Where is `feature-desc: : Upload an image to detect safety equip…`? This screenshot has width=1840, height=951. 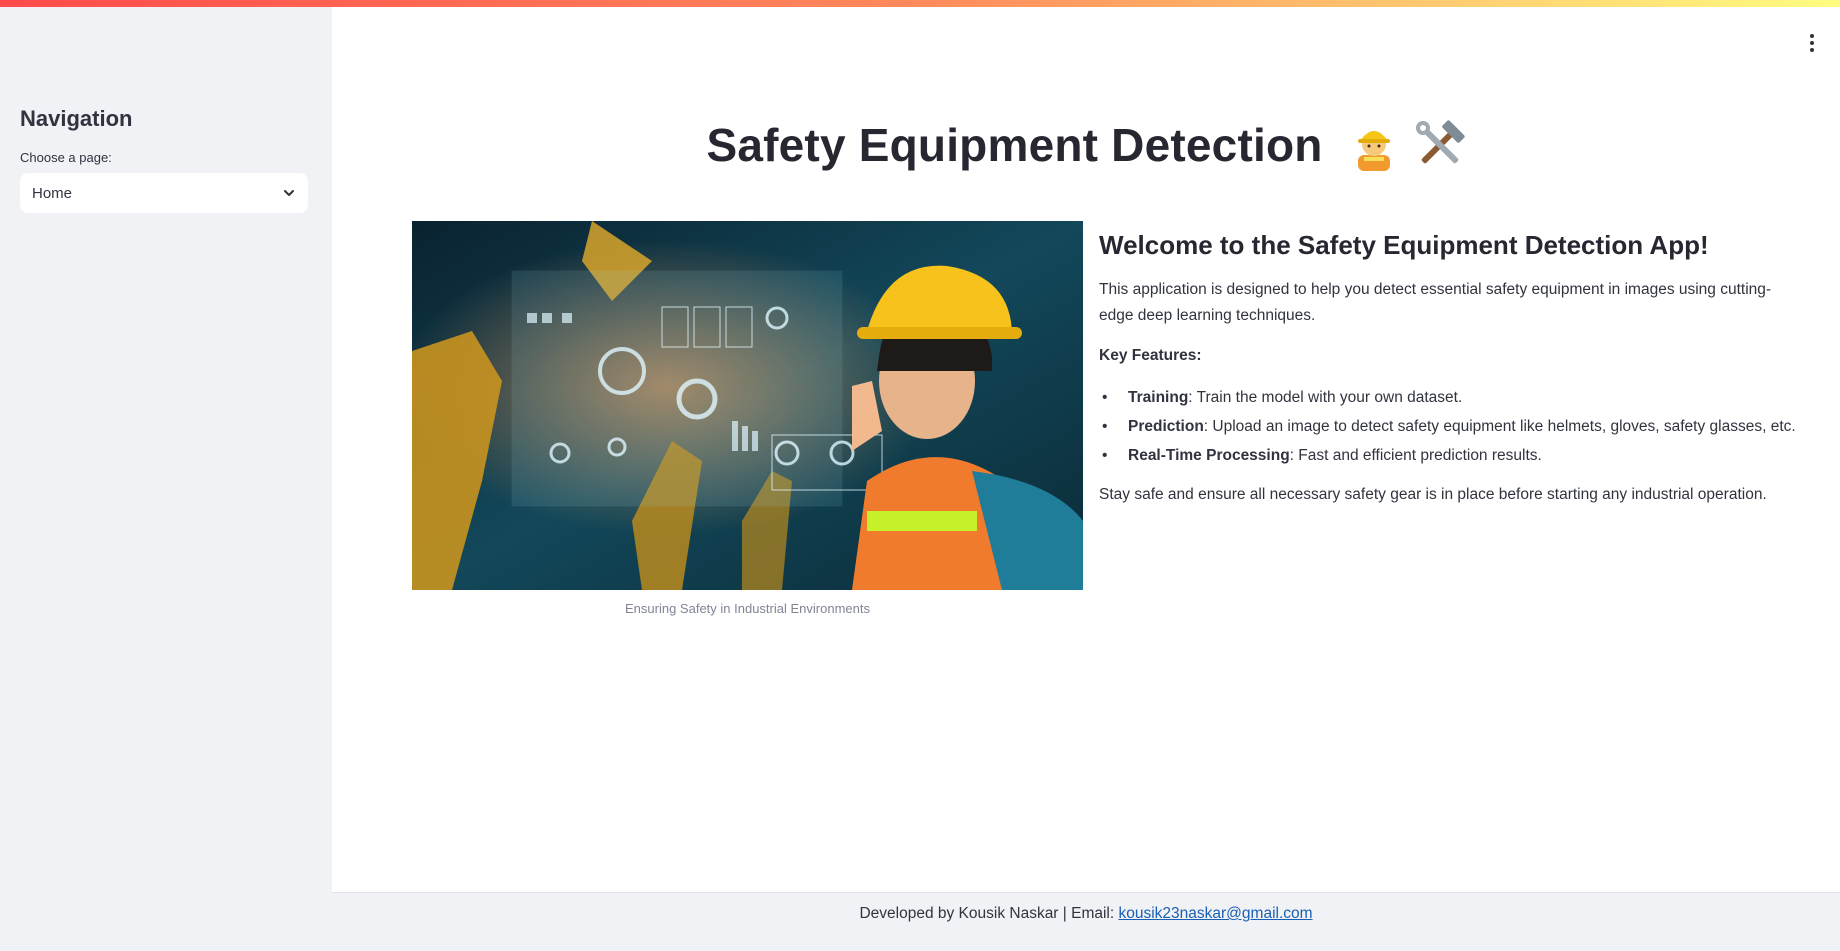 feature-desc: : Upload an image to detect safety equip… is located at coordinates (1499, 426).